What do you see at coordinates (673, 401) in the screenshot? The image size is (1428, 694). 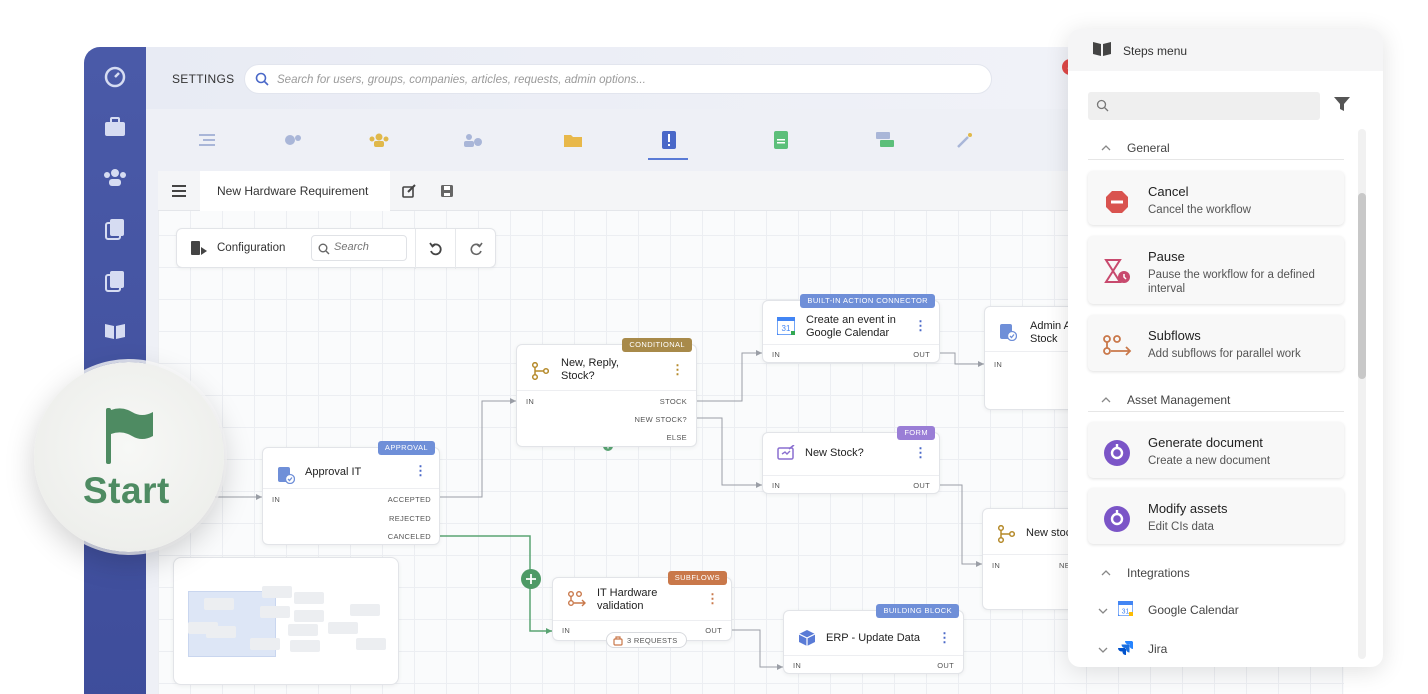 I see `port-stock: STOCK` at bounding box center [673, 401].